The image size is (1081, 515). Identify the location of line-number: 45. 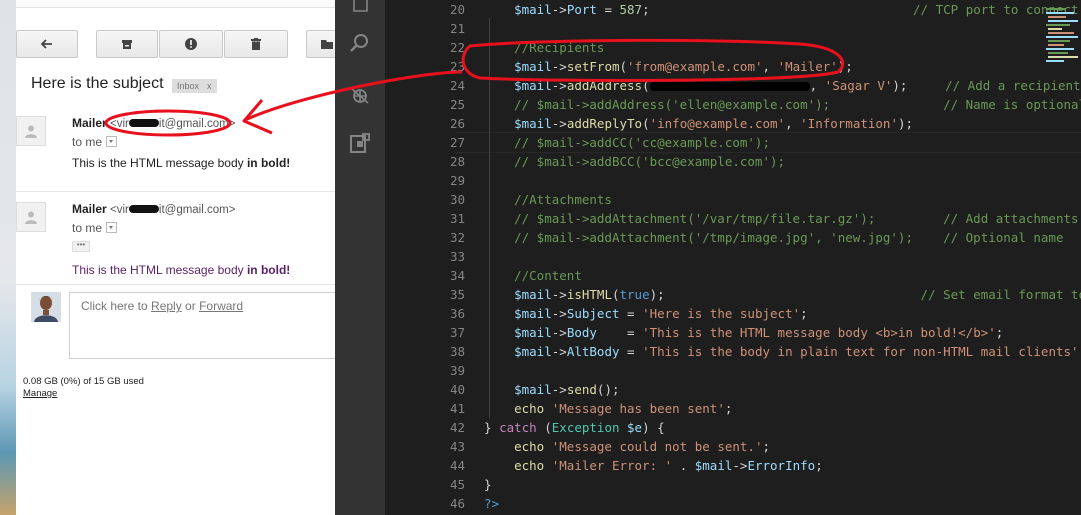
(457, 484).